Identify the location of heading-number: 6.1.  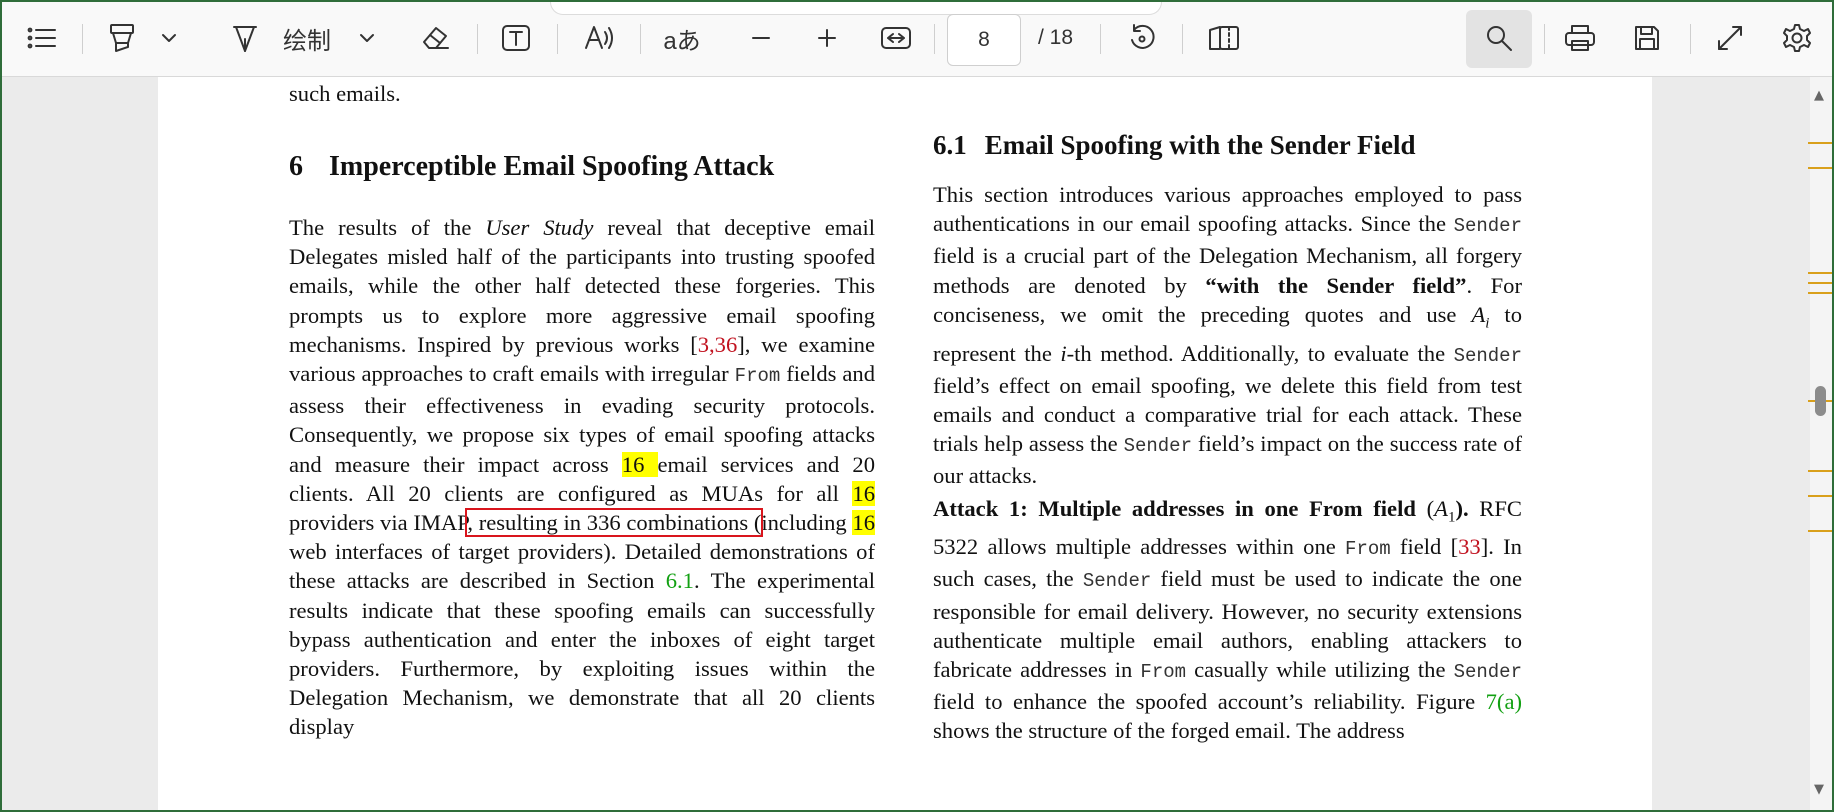
(950, 145).